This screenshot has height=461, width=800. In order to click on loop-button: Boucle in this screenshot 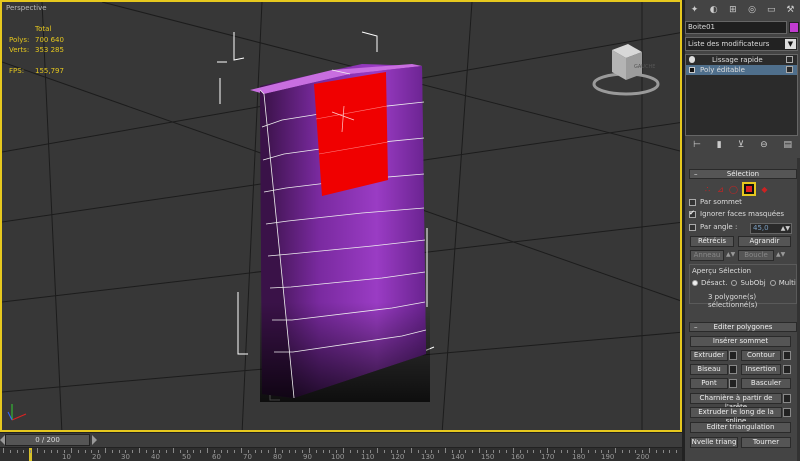, I will do `click(756, 255)`.